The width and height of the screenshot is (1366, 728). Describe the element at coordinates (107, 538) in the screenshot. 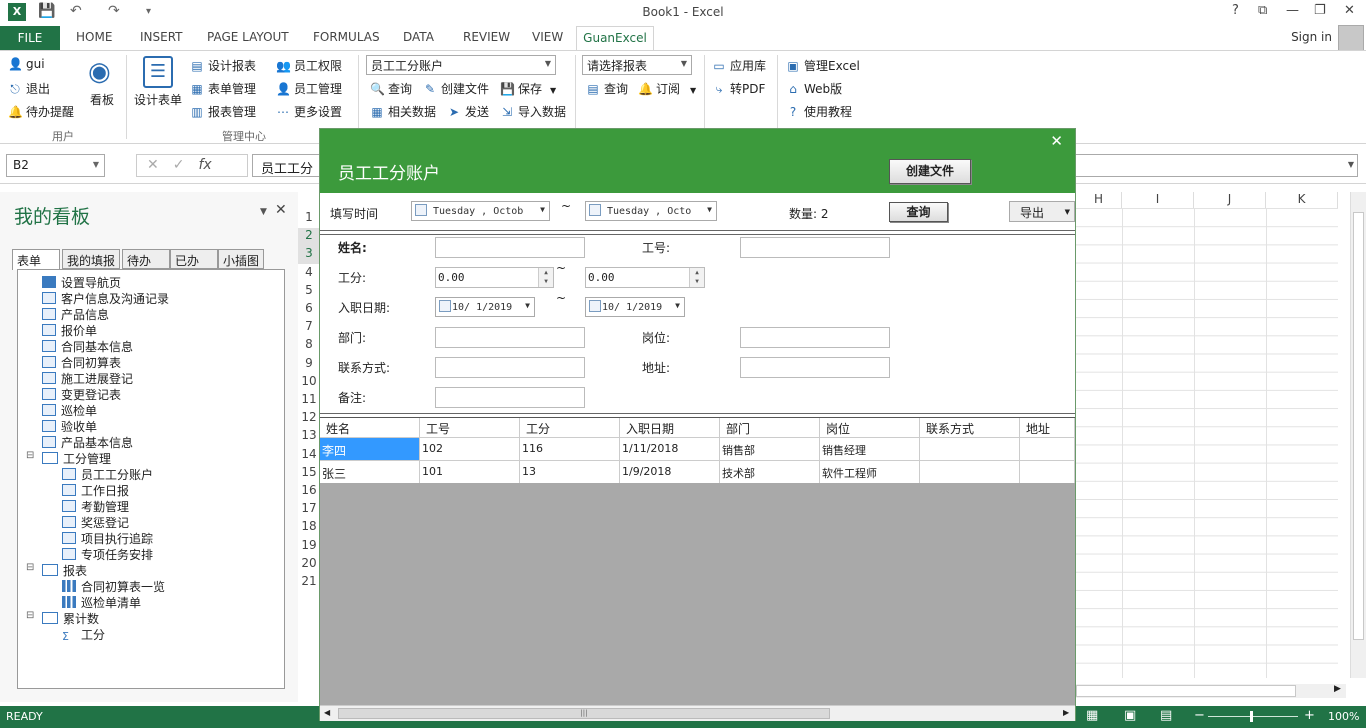

I see `tree-item: 项目执行追踪` at that location.